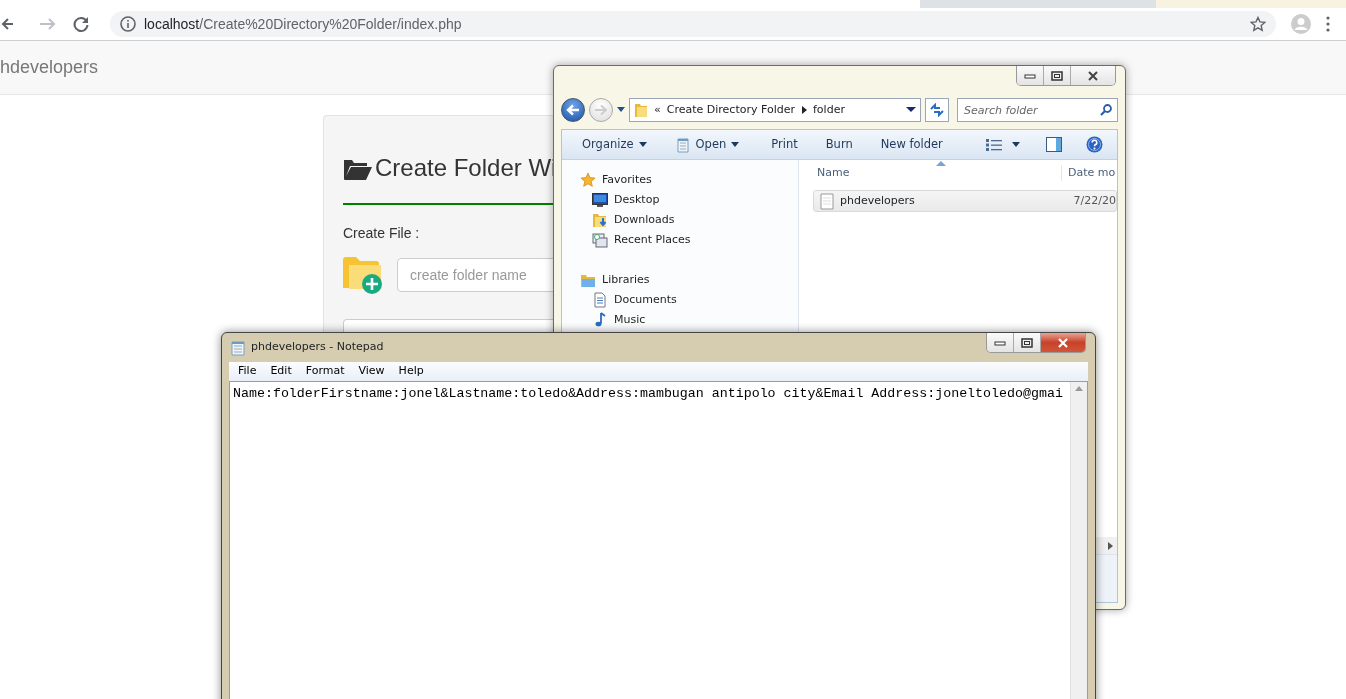  What do you see at coordinates (804, 110) in the screenshot?
I see `chevron-right-icon` at bounding box center [804, 110].